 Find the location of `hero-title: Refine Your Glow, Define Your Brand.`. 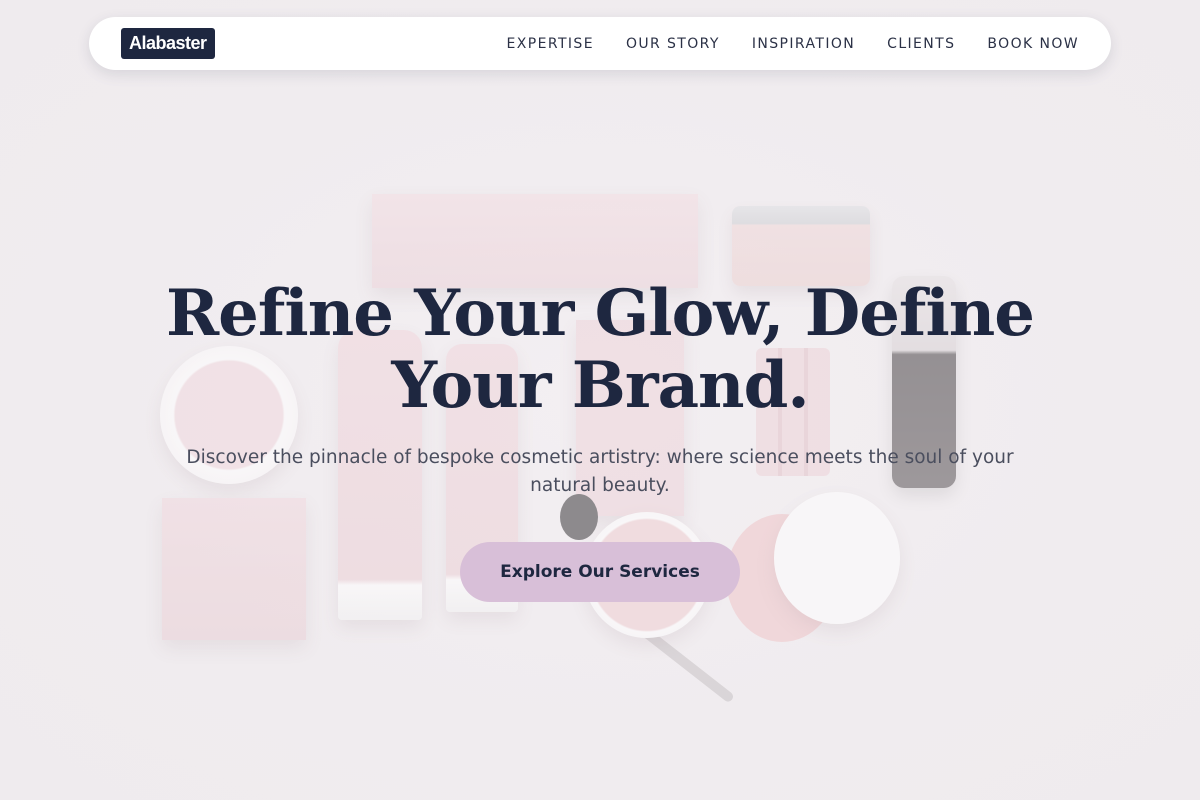

hero-title: Refine Your Glow, Define Your Brand. is located at coordinates (600, 349).